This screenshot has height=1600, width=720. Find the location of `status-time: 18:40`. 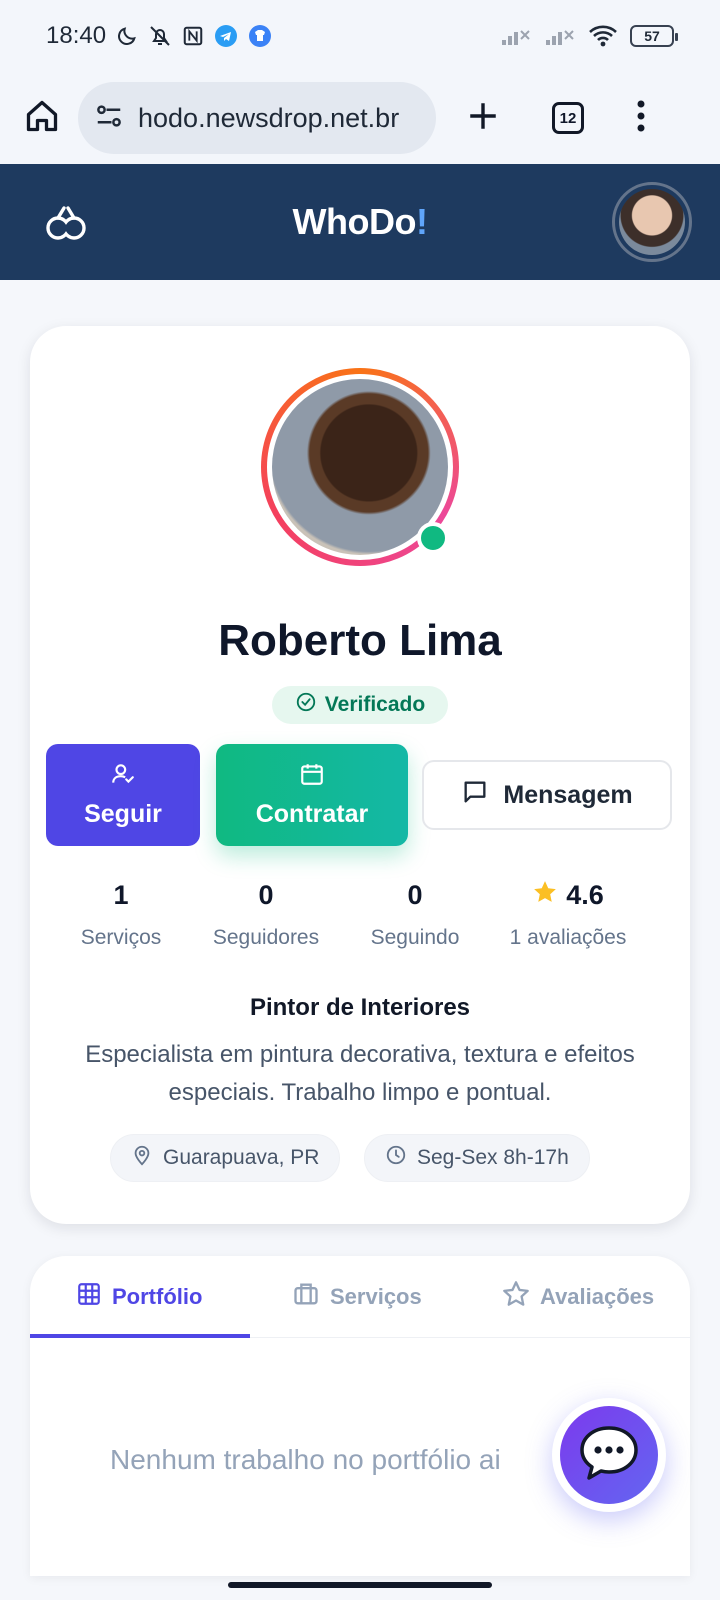

status-time: 18:40 is located at coordinates (76, 35).